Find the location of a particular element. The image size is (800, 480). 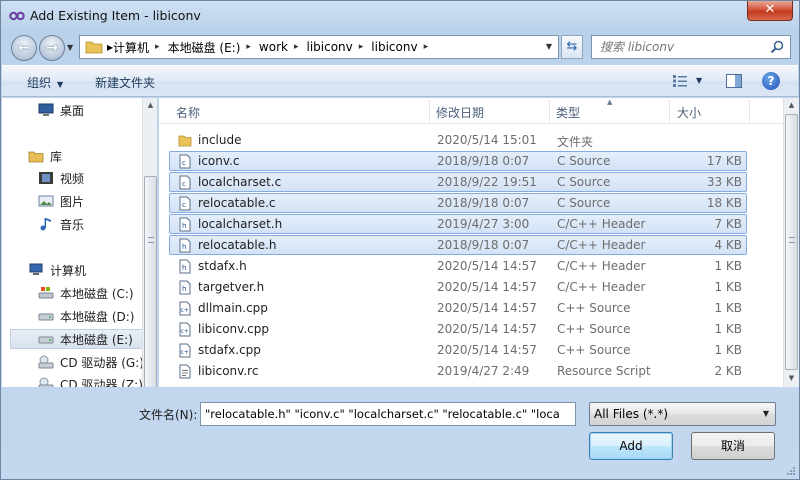

breadcrumb-computer: 计算机 ▸ is located at coordinates (140, 47).